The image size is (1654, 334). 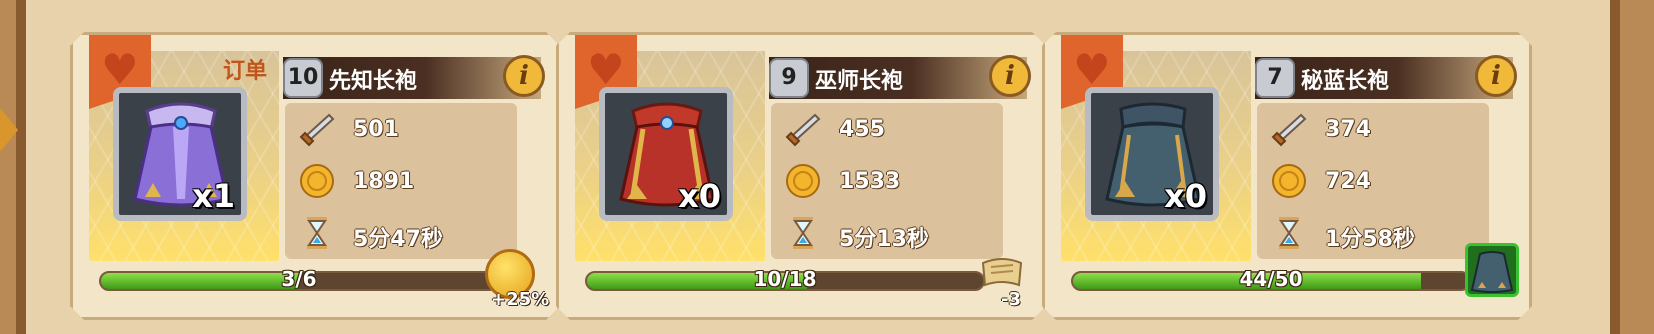 I want to click on time-value: 5分13秒, so click(x=884, y=239).